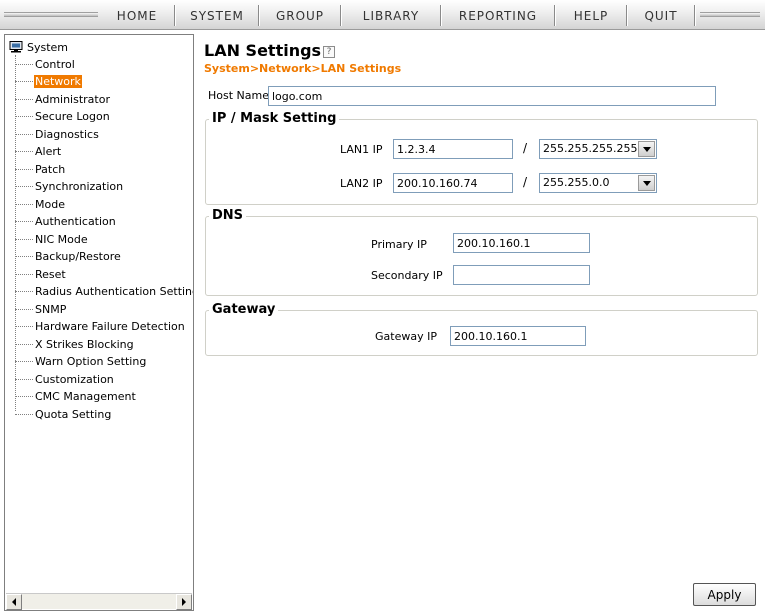  I want to click on sidebar-item-alert: Alert, so click(38, 152).